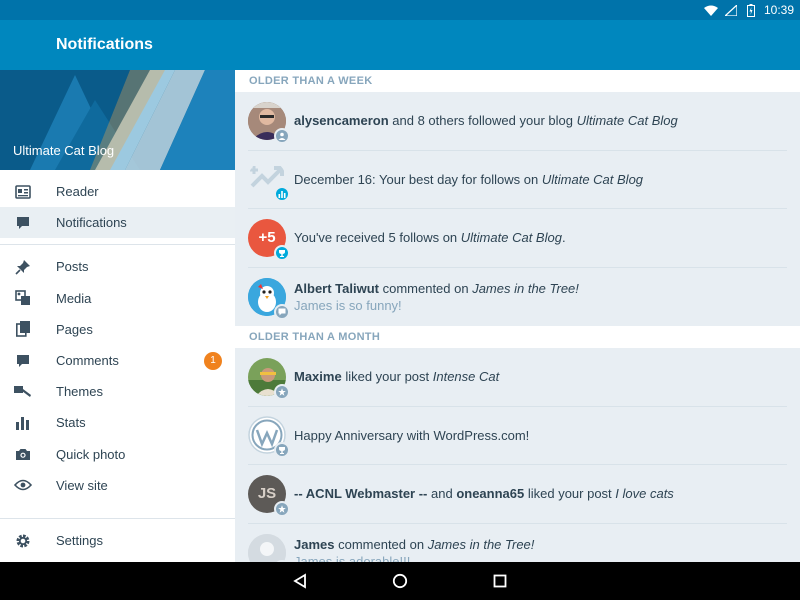  Describe the element at coordinates (23, 267) in the screenshot. I see `pin-icon` at that location.